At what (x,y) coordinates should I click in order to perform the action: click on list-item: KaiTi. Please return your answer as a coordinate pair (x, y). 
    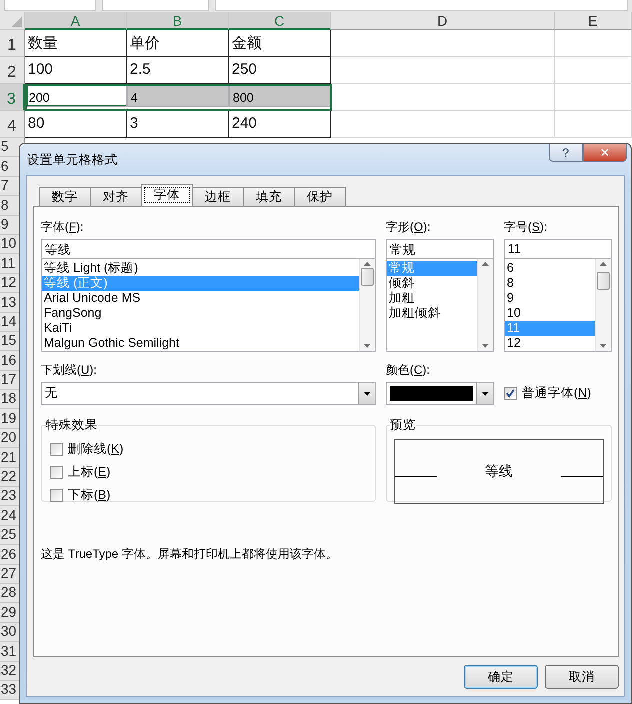
    Looking at the image, I should click on (200, 328).